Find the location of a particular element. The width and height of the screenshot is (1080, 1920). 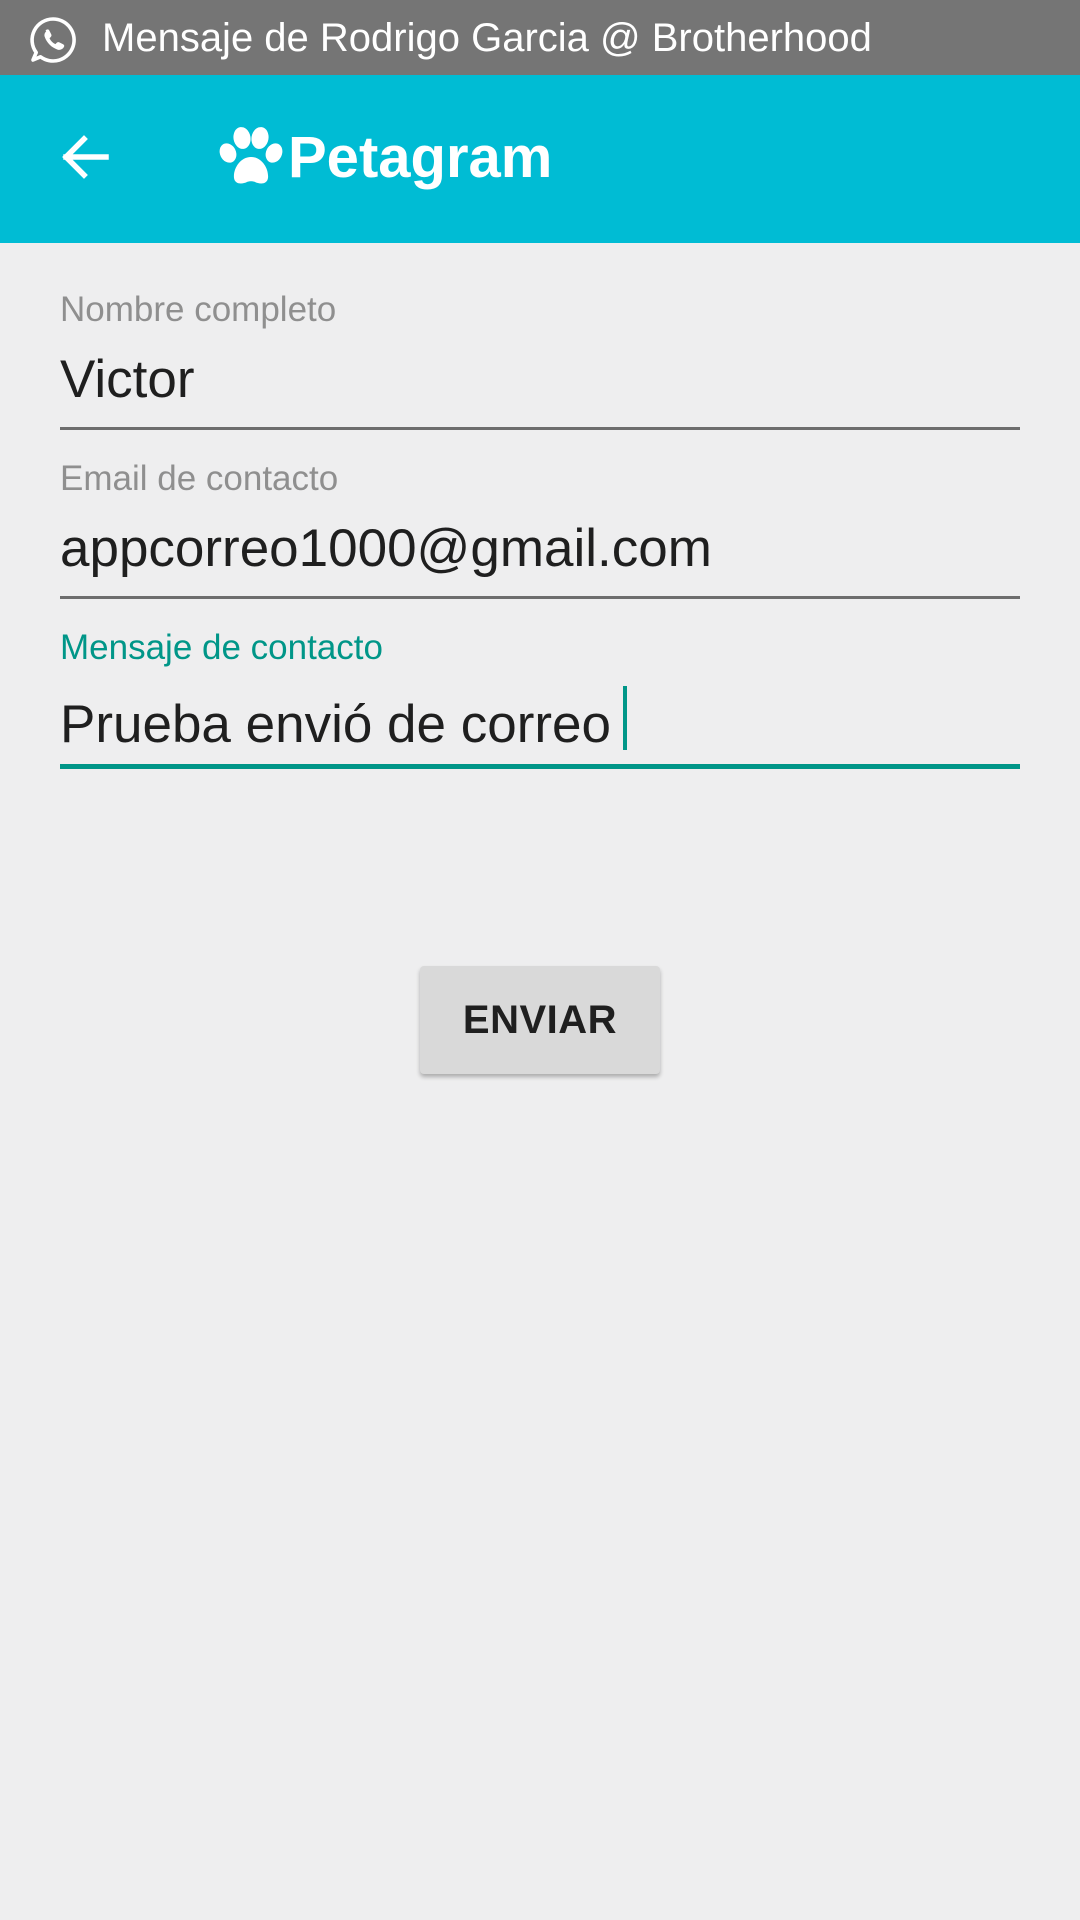

email-field-label: Email de contacto is located at coordinates (199, 478).